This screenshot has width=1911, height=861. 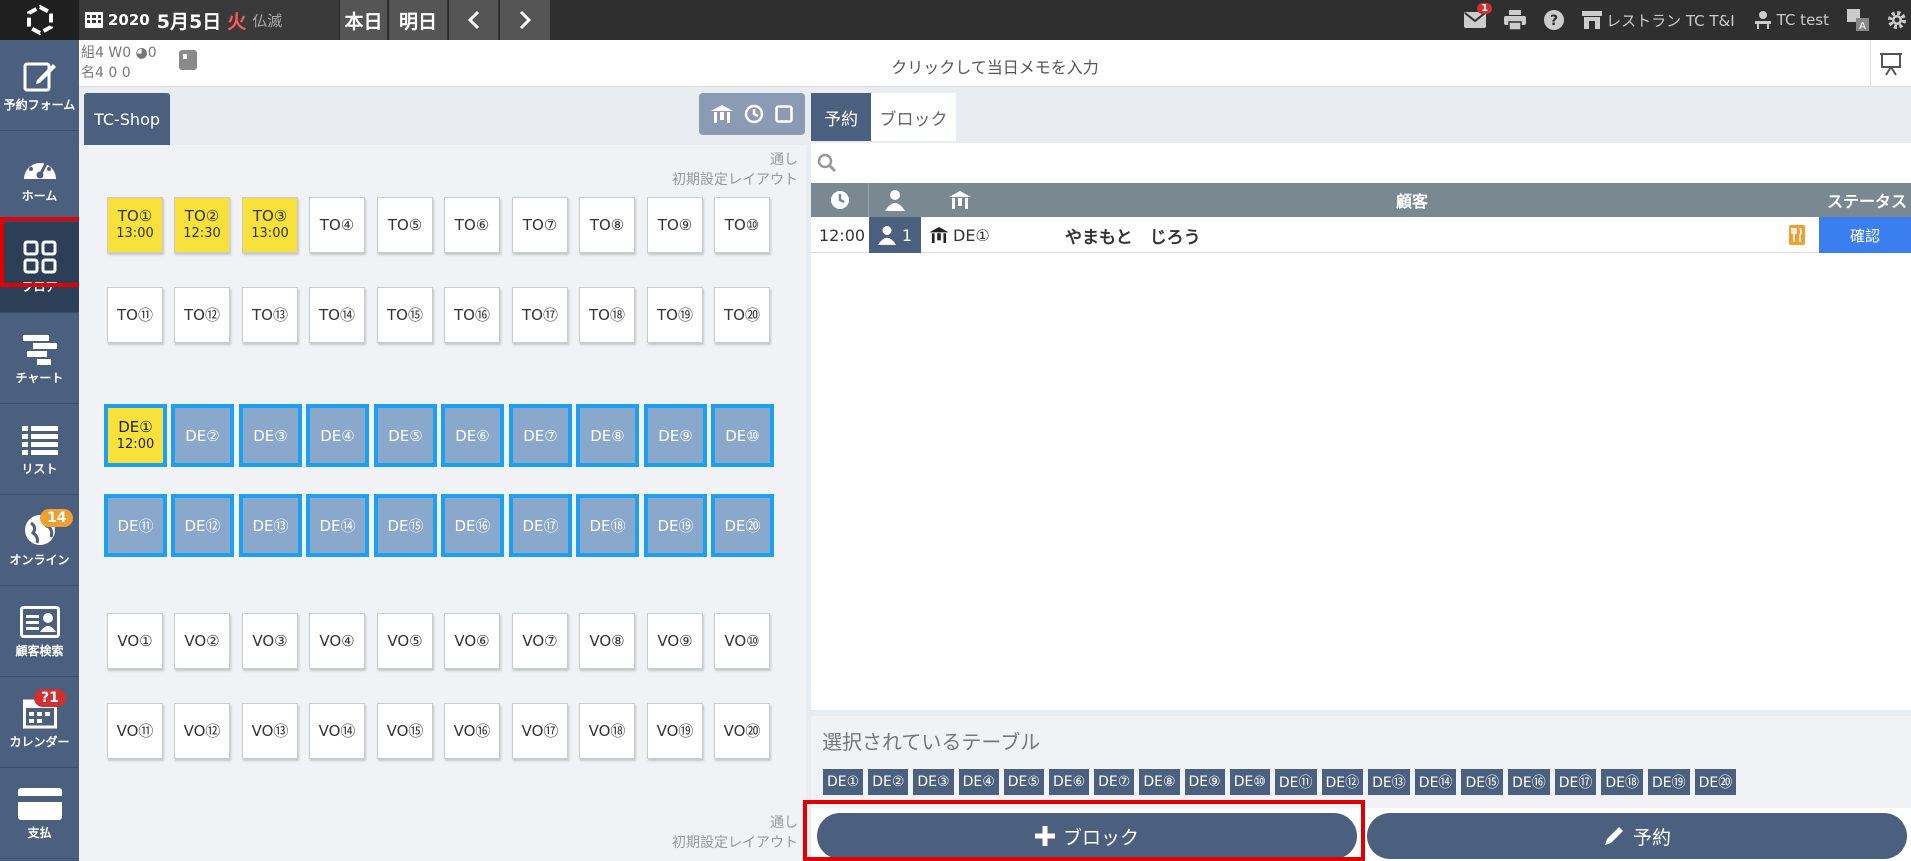 What do you see at coordinates (337, 641) in the screenshot?
I see `floor-table: VO④` at bounding box center [337, 641].